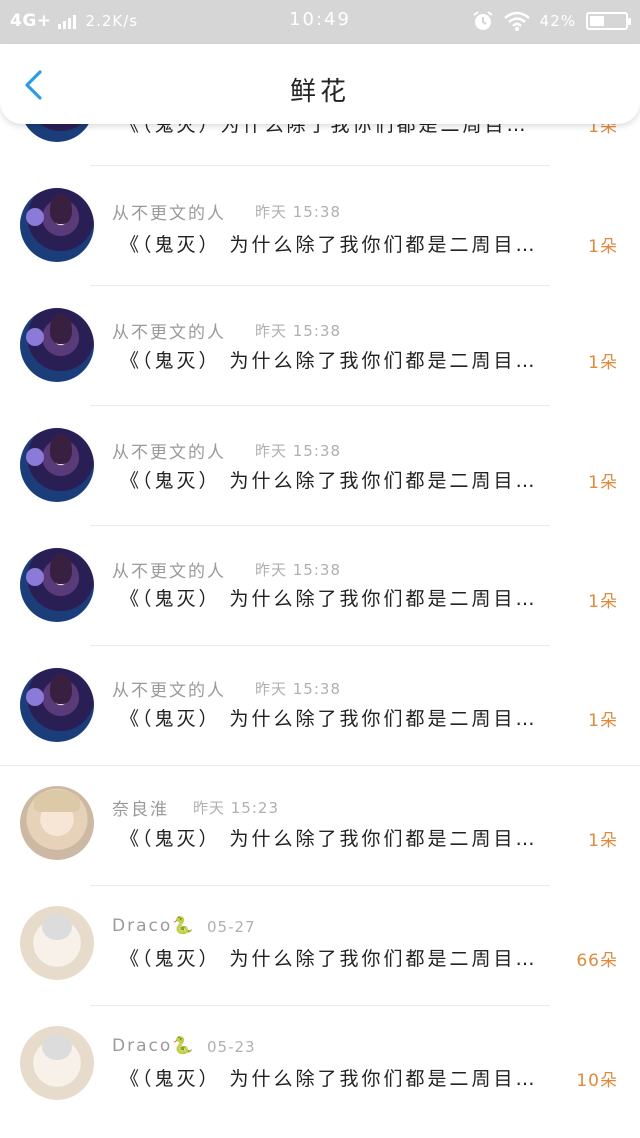 Image resolution: width=640 pixels, height=1138 pixels. What do you see at coordinates (236, 808) in the screenshot?
I see `timestamp: 昨天 15:23` at bounding box center [236, 808].